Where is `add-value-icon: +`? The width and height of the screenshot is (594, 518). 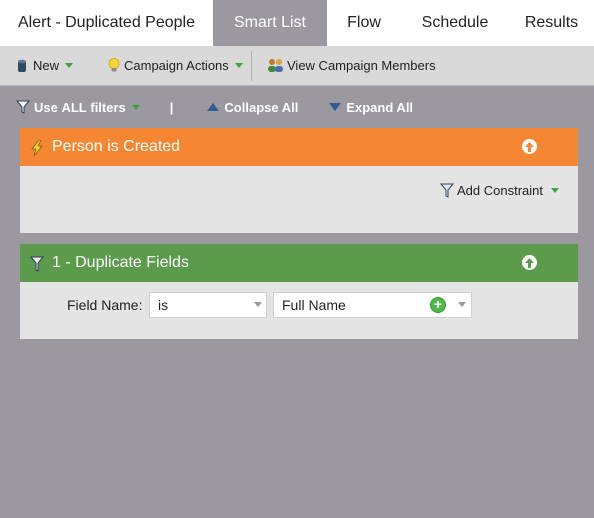
add-value-icon: + is located at coordinates (438, 305).